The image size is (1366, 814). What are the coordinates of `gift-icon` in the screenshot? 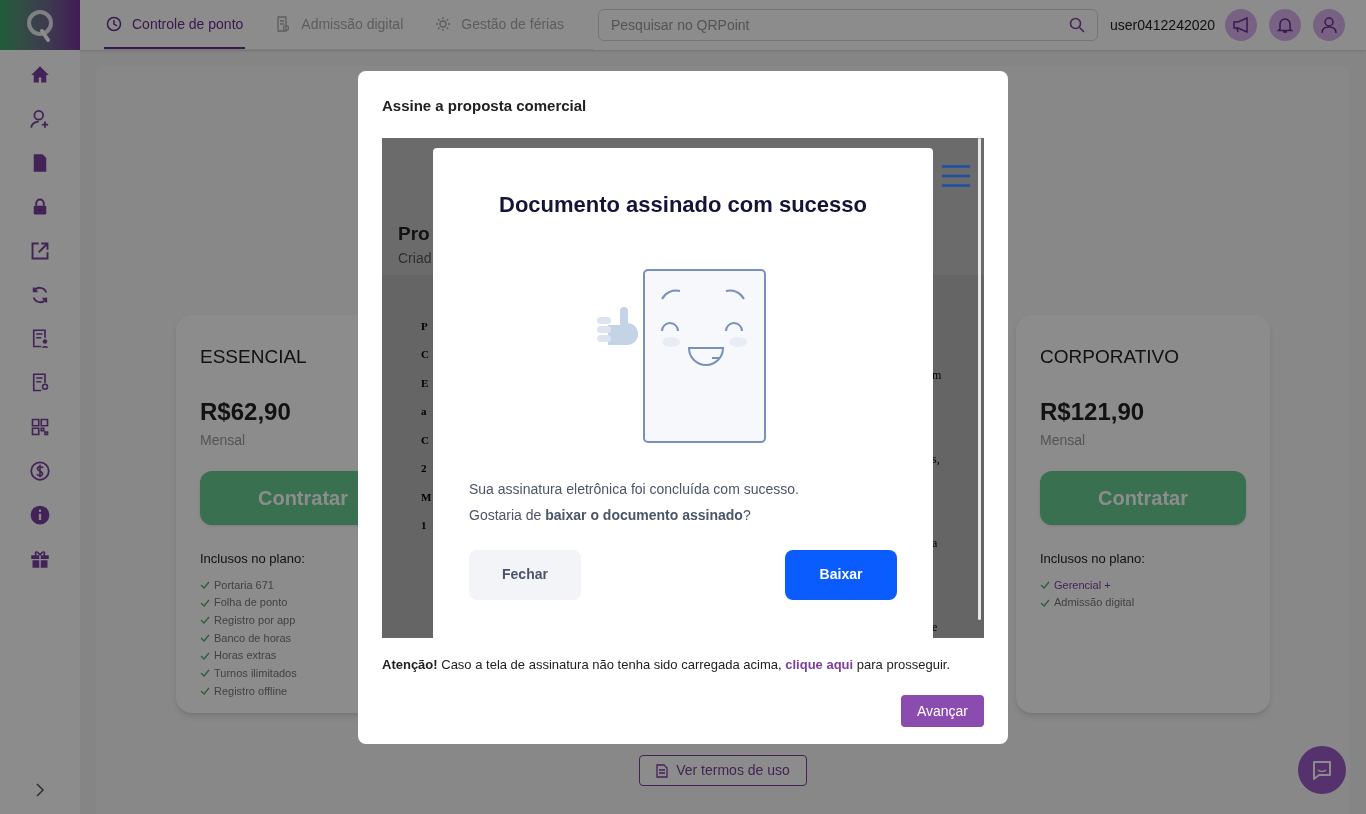 It's located at (40, 559).